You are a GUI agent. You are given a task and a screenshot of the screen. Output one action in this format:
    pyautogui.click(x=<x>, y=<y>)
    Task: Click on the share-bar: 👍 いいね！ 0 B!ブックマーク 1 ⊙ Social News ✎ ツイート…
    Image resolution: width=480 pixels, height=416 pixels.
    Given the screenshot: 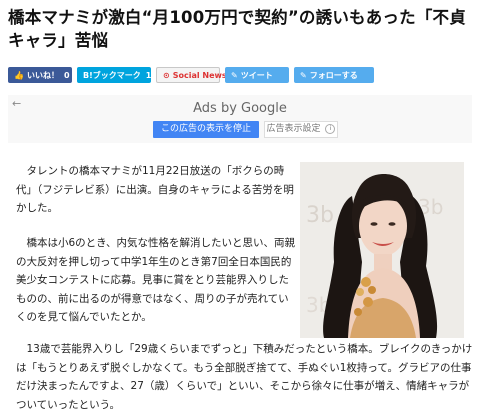 What is the action you would take?
    pyautogui.click(x=191, y=75)
    